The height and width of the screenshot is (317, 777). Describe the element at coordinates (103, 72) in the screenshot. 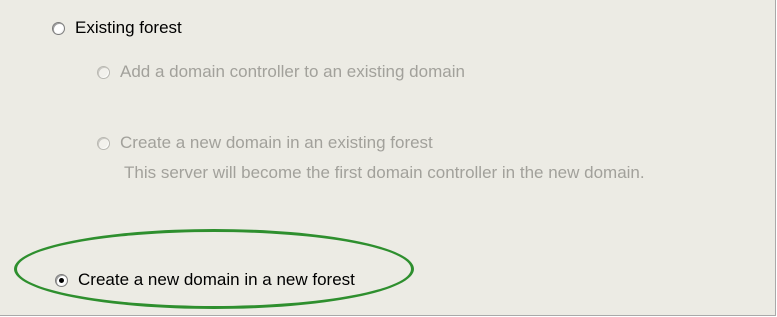

I see `radio-button-add-domain-controller` at that location.